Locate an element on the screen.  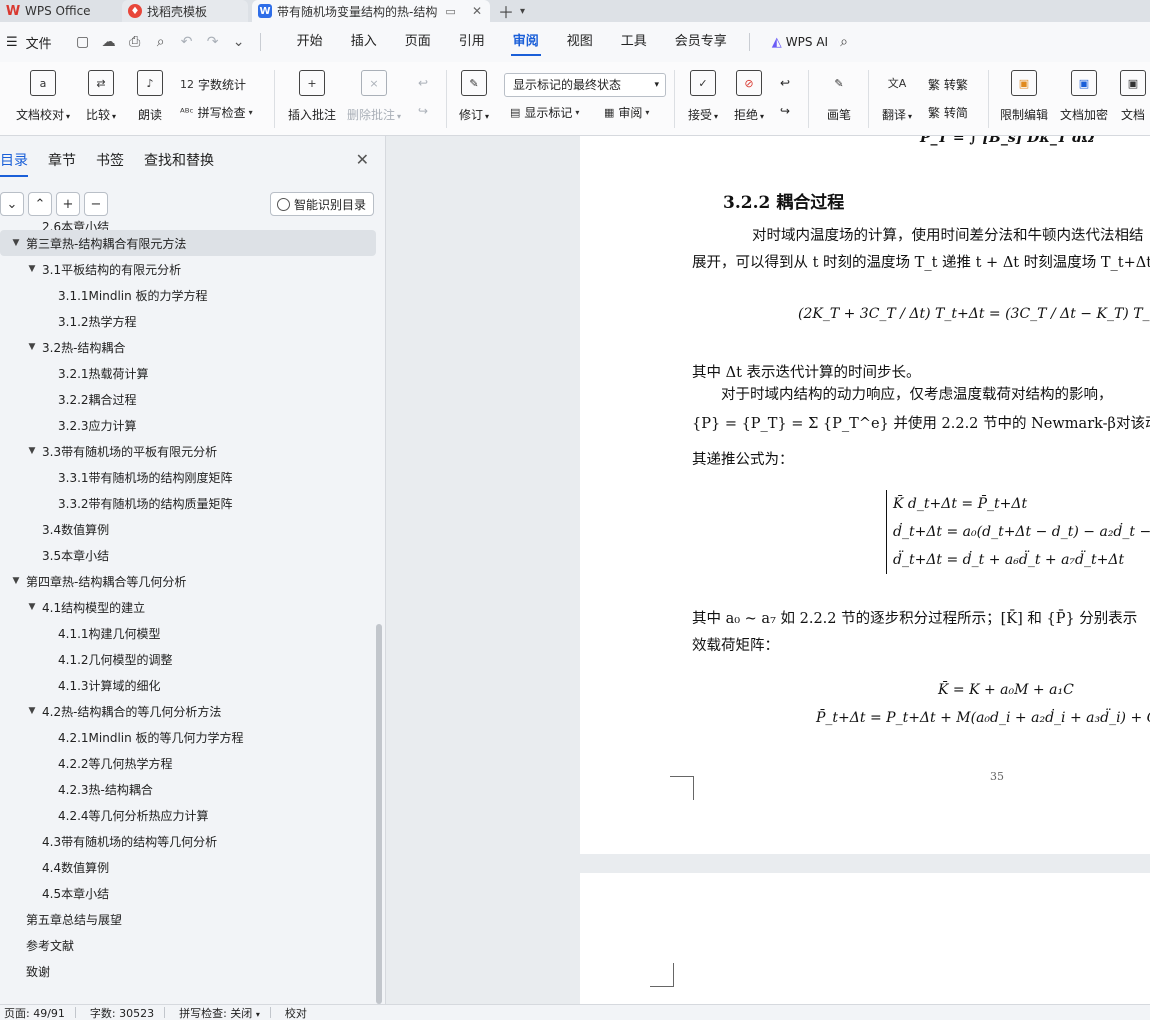
accept-button: ✓ 接受 ▾ is located at coordinates (703, 96).